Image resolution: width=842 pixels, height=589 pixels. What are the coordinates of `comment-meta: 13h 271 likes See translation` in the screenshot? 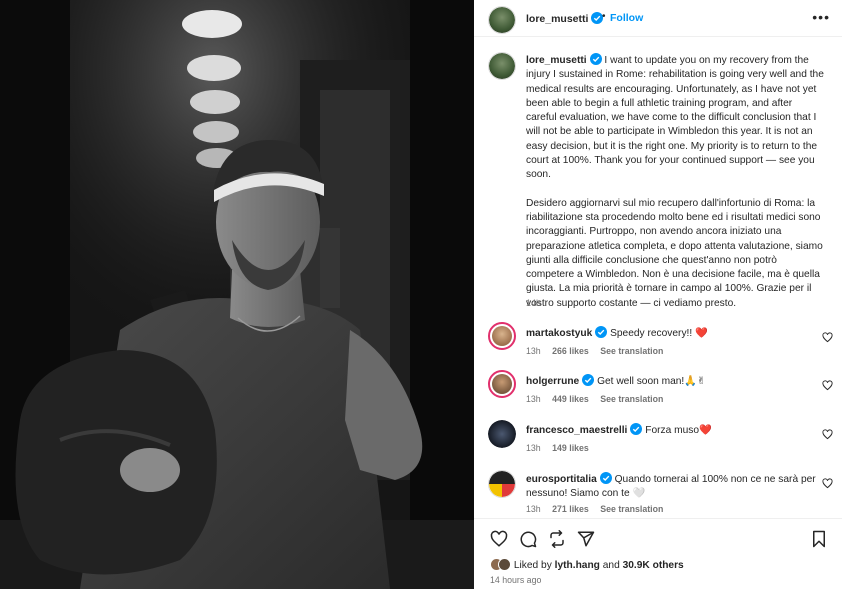 It's located at (599, 509).